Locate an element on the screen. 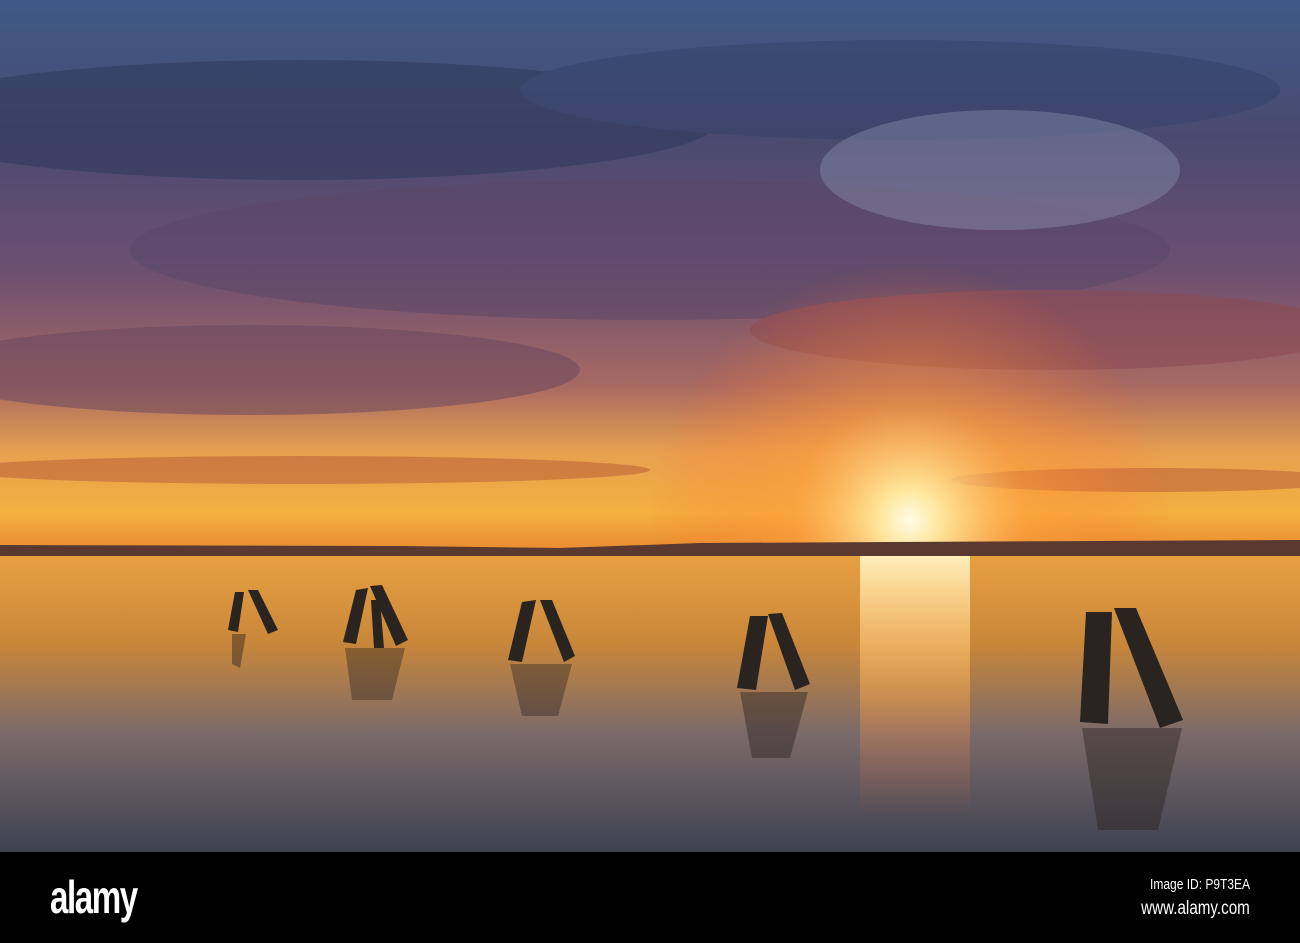 The width and height of the screenshot is (1300, 943). alamy-logo: alamy is located at coordinates (94, 897).